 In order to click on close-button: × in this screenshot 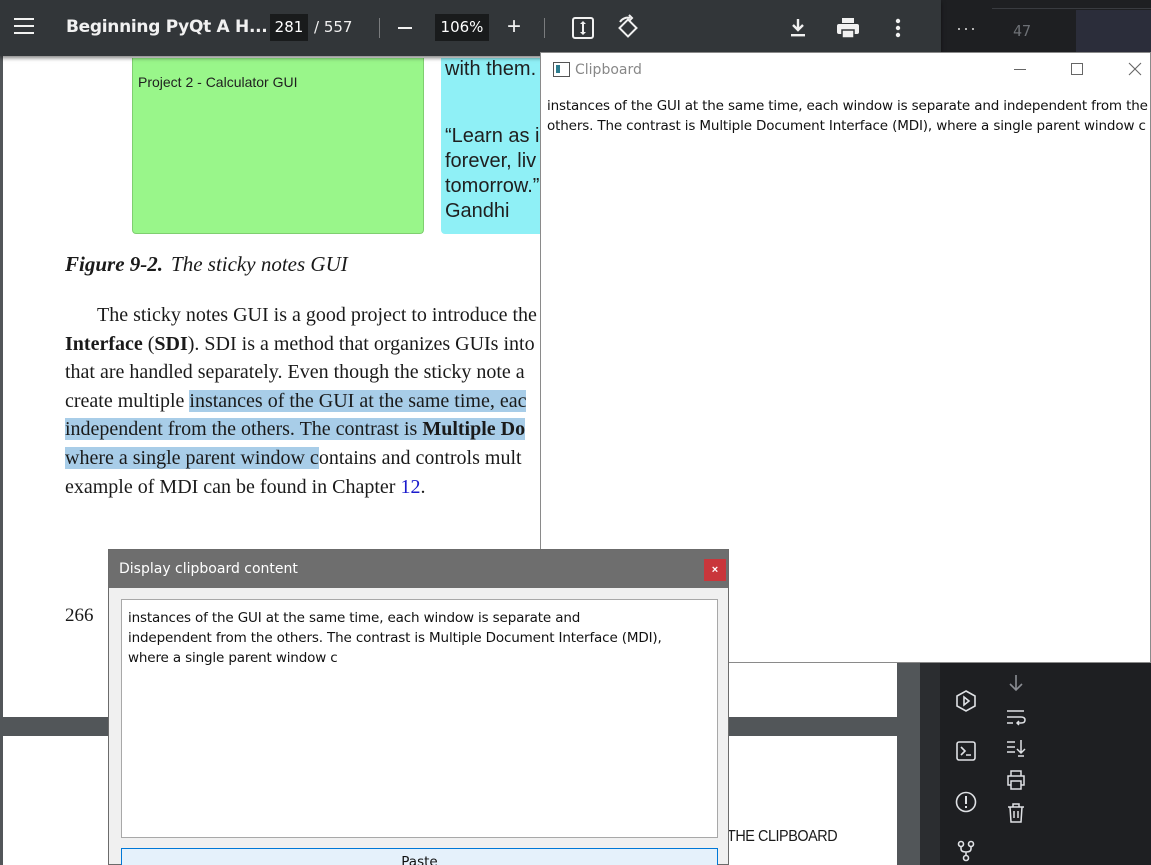, I will do `click(715, 570)`.